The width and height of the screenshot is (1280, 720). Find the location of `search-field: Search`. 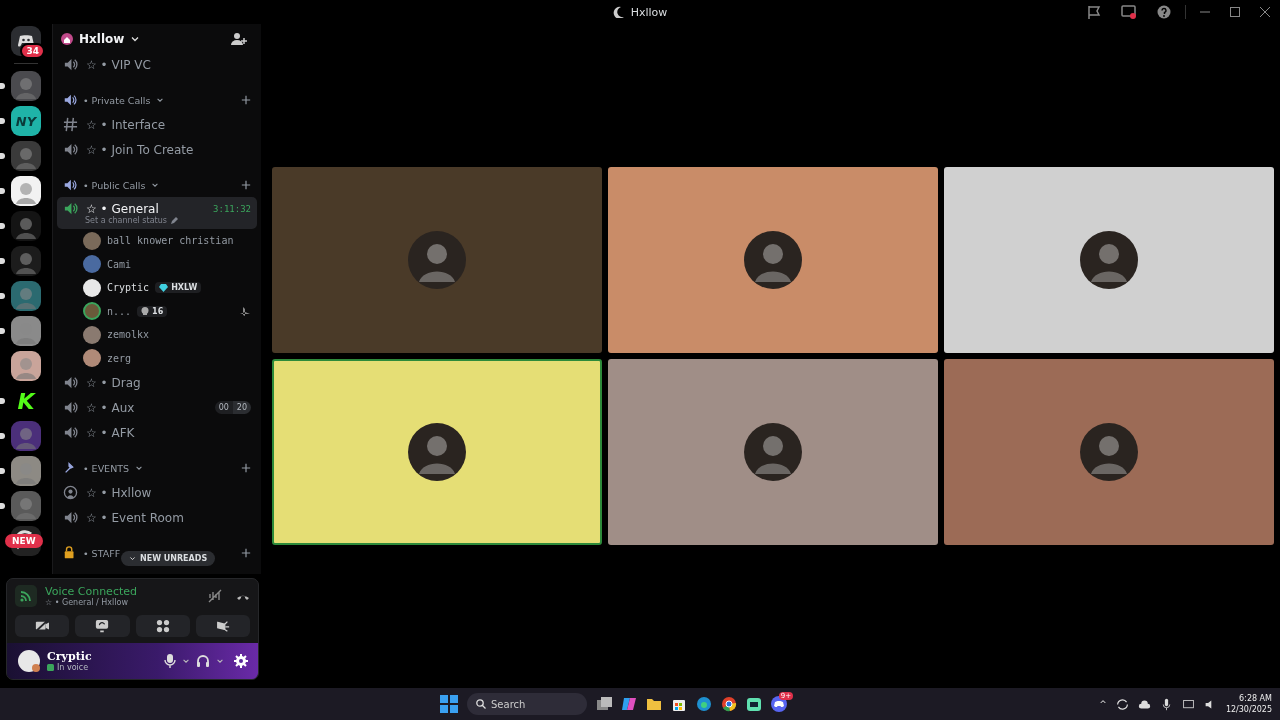

search-field: Search is located at coordinates (527, 704).